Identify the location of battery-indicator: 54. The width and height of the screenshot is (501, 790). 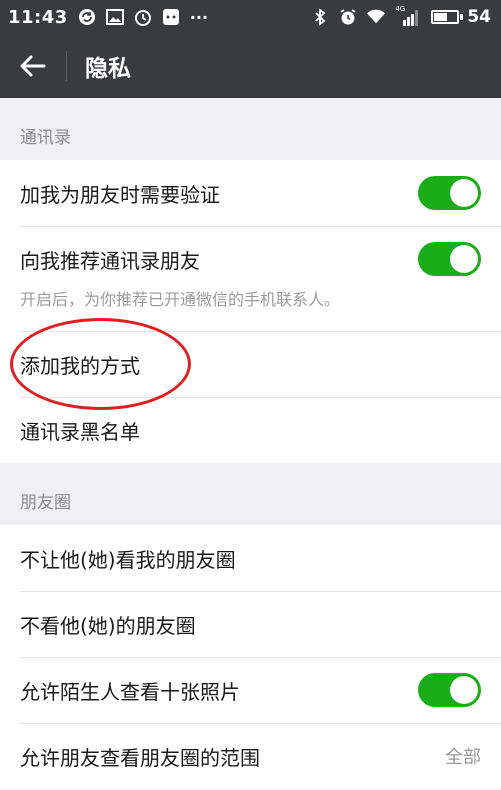
(461, 17).